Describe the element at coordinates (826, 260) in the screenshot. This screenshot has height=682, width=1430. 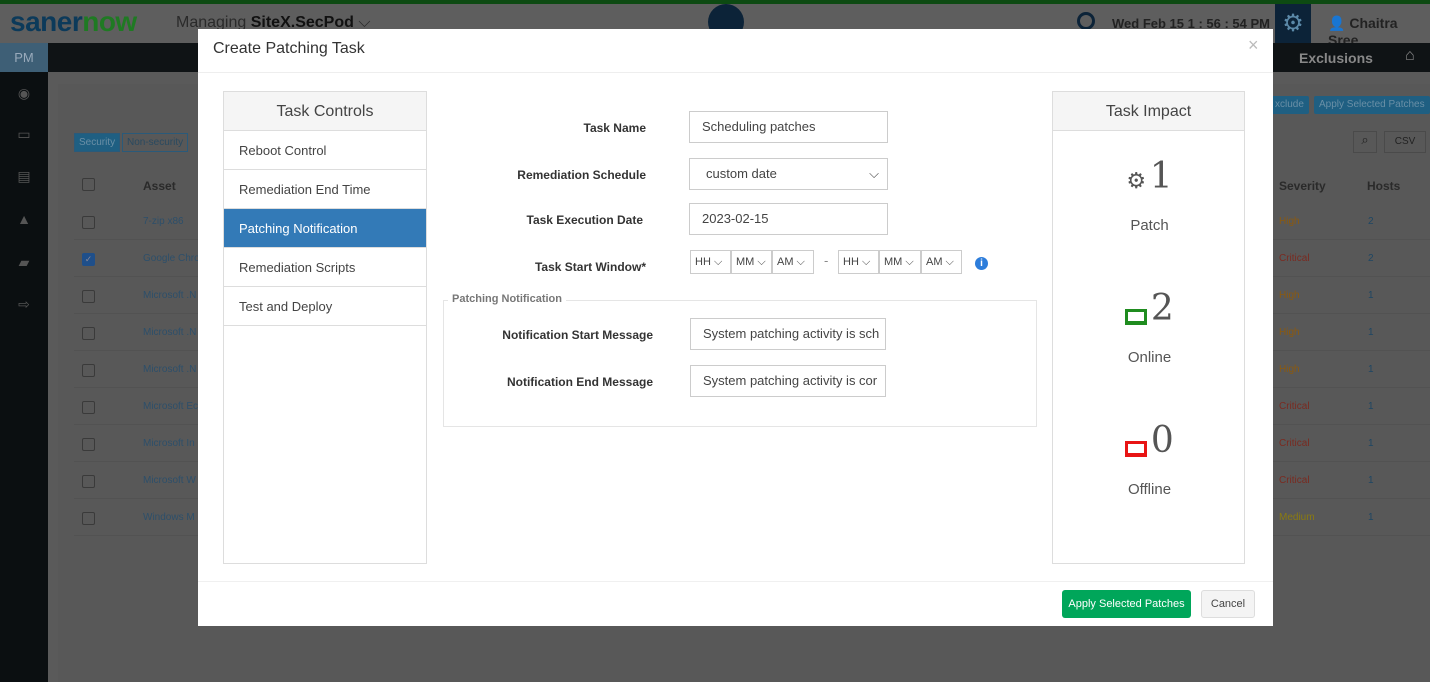
I see `window-dash: -` at that location.